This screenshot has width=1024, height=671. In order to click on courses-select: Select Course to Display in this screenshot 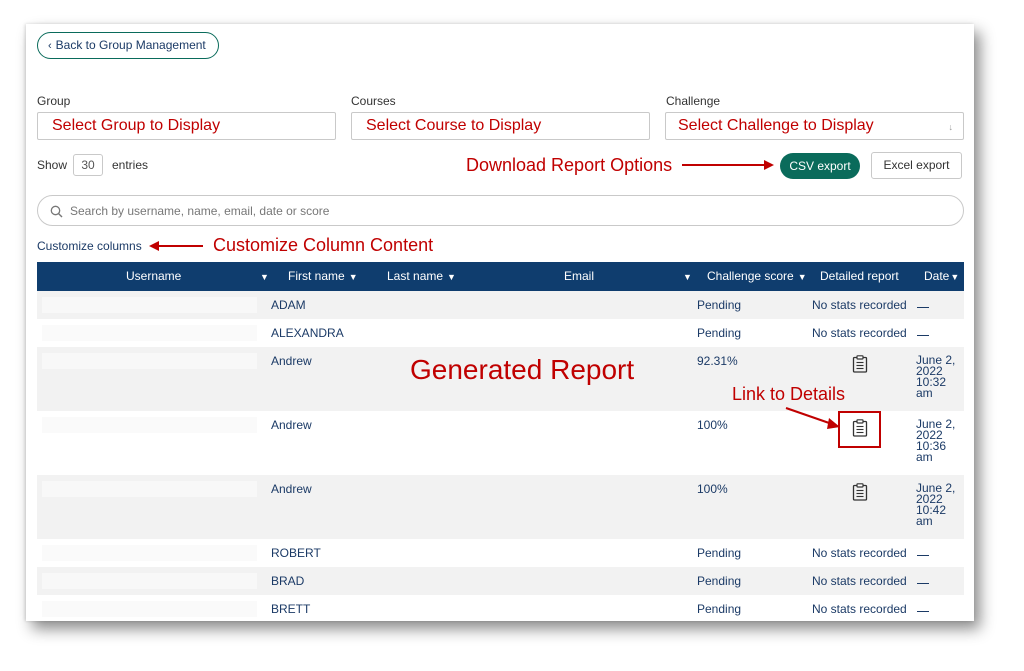, I will do `click(500, 126)`.